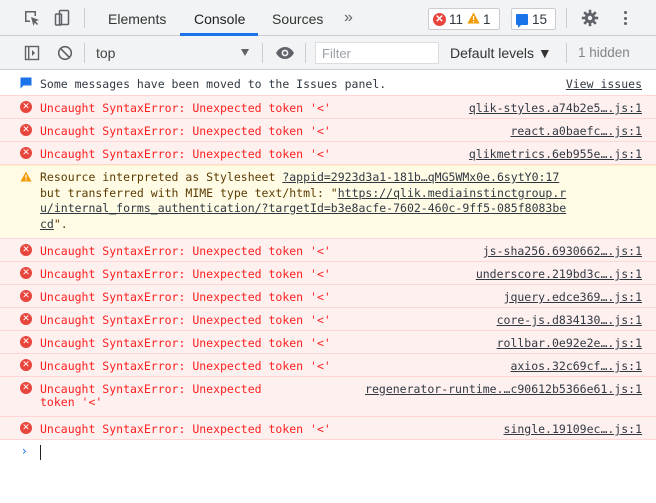 This screenshot has width=656, height=503. What do you see at coordinates (555, 108) in the screenshot?
I see `source-link: qlik-styles.a74b2e5….js:1` at bounding box center [555, 108].